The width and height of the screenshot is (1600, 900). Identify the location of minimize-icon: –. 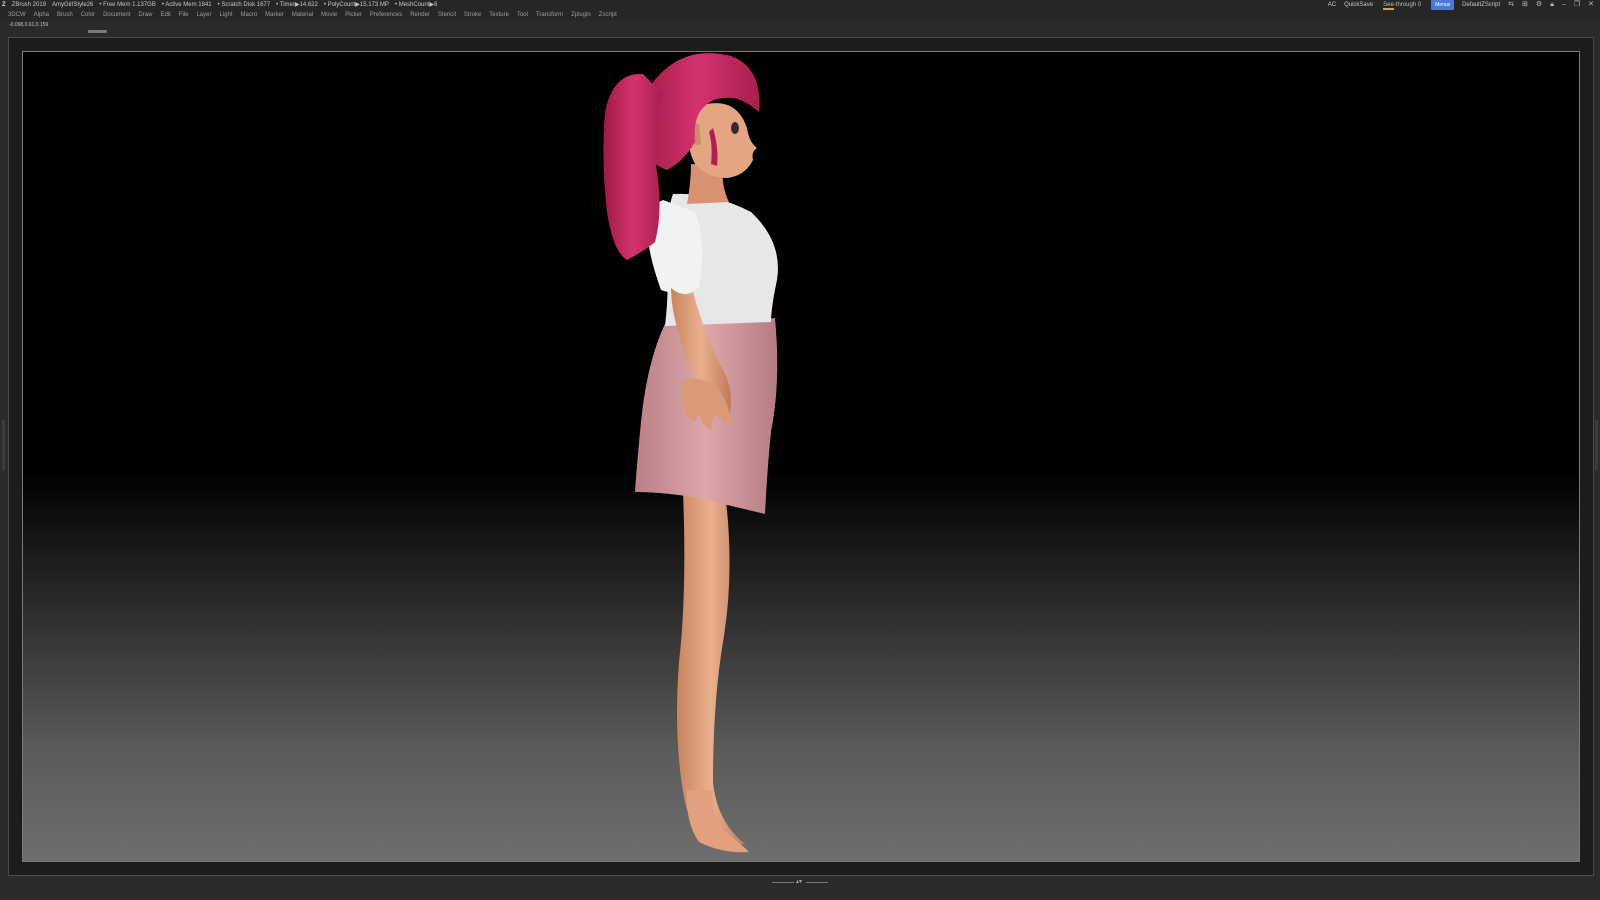
(1564, 5).